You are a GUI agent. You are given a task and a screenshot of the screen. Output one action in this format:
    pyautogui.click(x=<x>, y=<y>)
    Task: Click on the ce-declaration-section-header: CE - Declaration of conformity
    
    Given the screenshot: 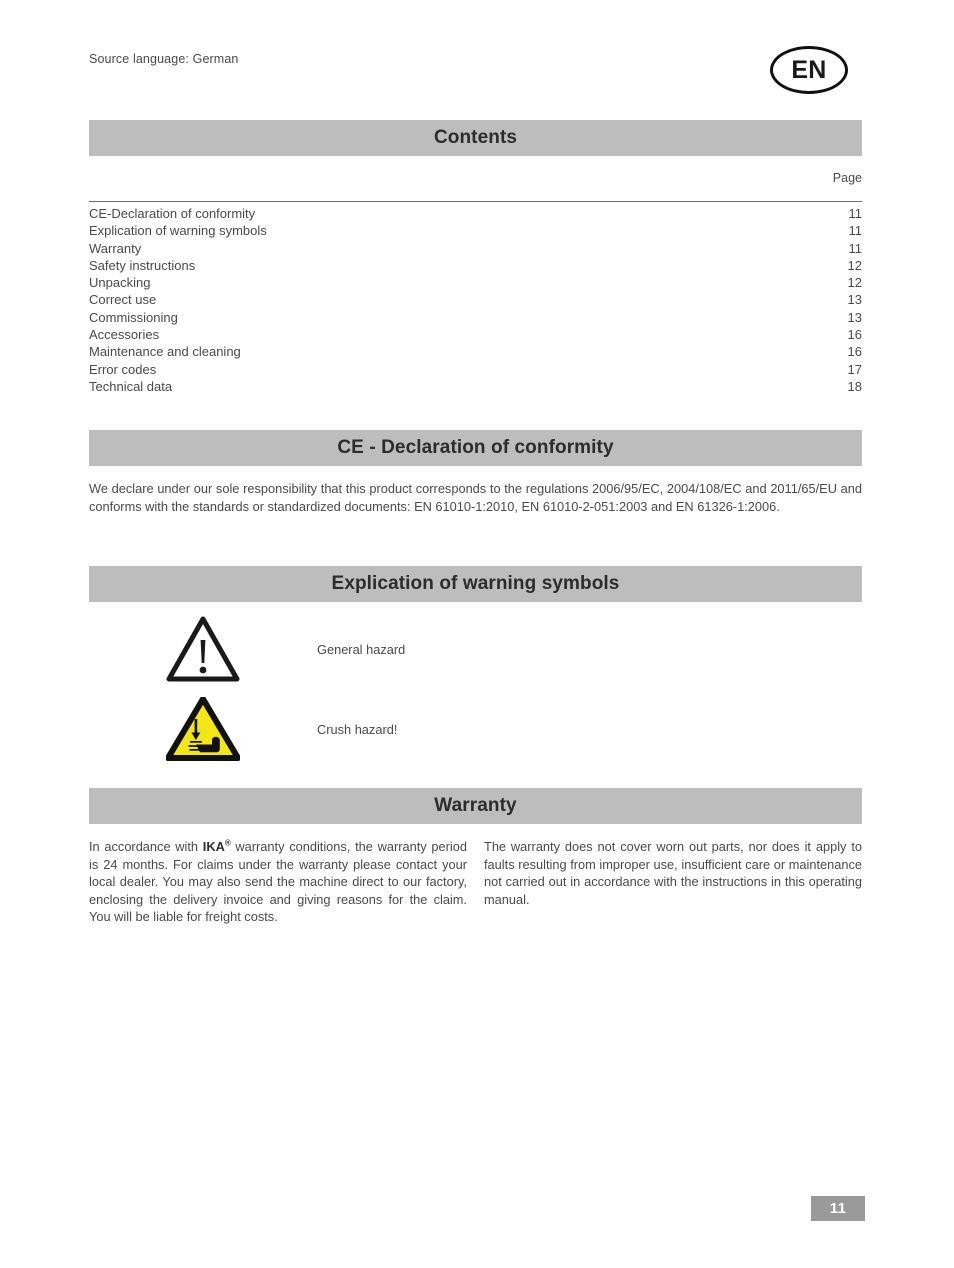 What is the action you would take?
    pyautogui.click(x=475, y=448)
    